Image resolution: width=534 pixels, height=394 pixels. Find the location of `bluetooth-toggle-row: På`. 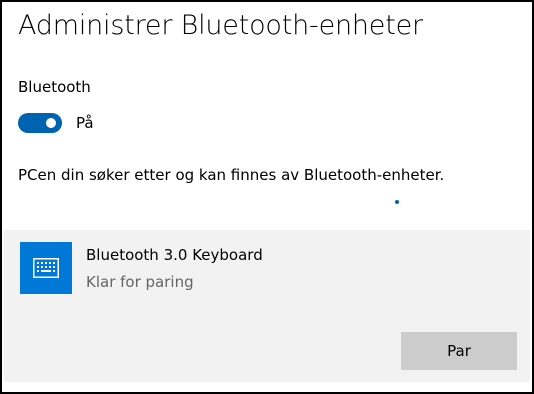

bluetooth-toggle-row: På is located at coordinates (56, 123).